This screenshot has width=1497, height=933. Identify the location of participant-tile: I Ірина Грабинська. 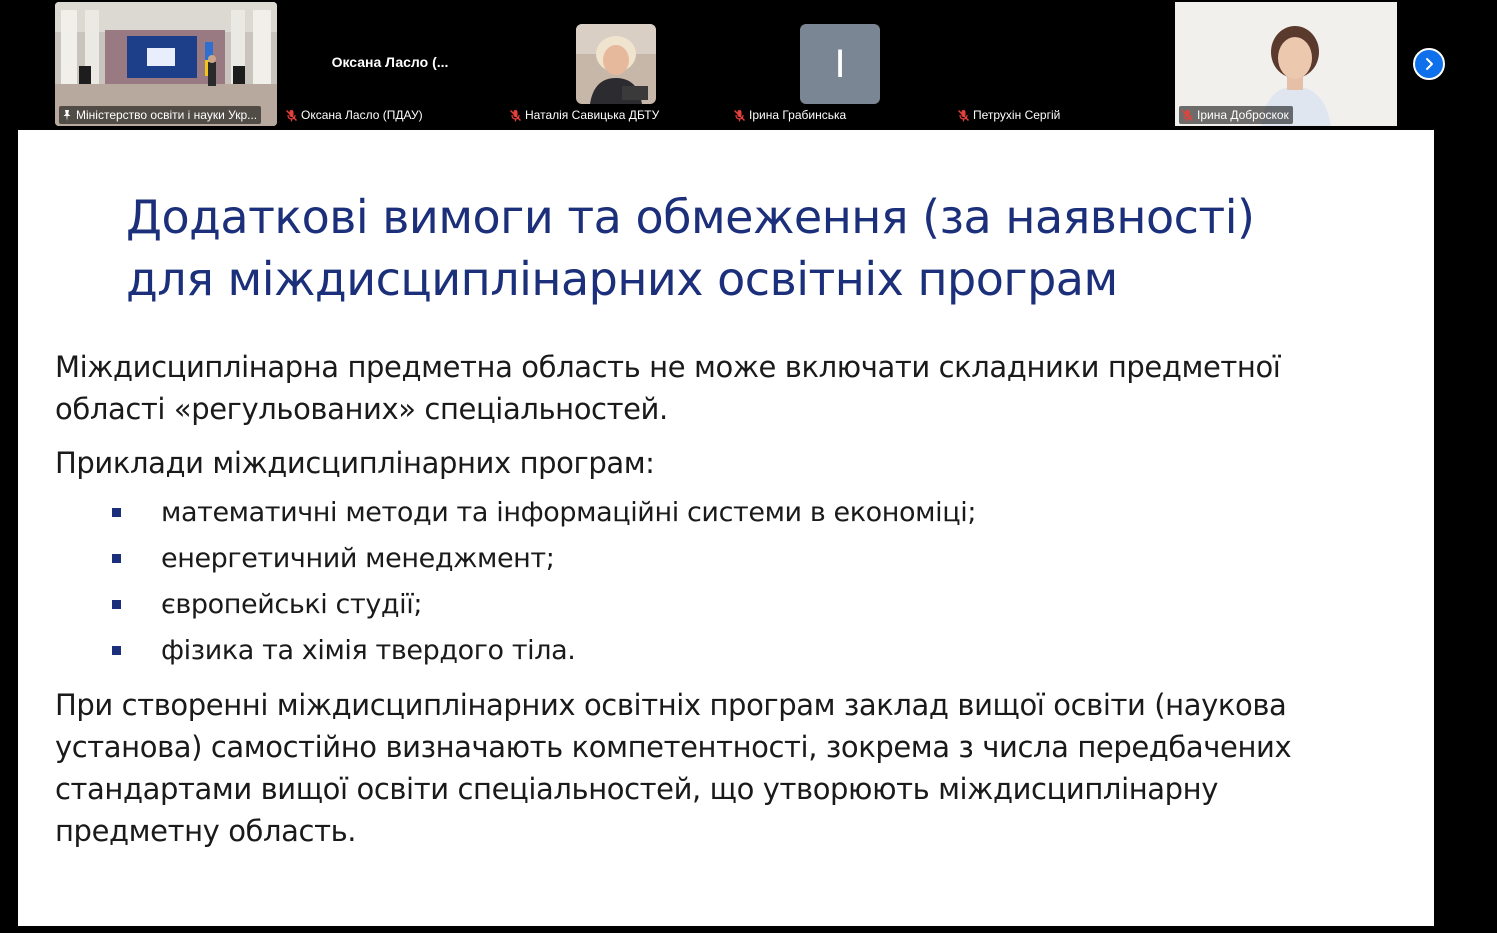
(838, 64).